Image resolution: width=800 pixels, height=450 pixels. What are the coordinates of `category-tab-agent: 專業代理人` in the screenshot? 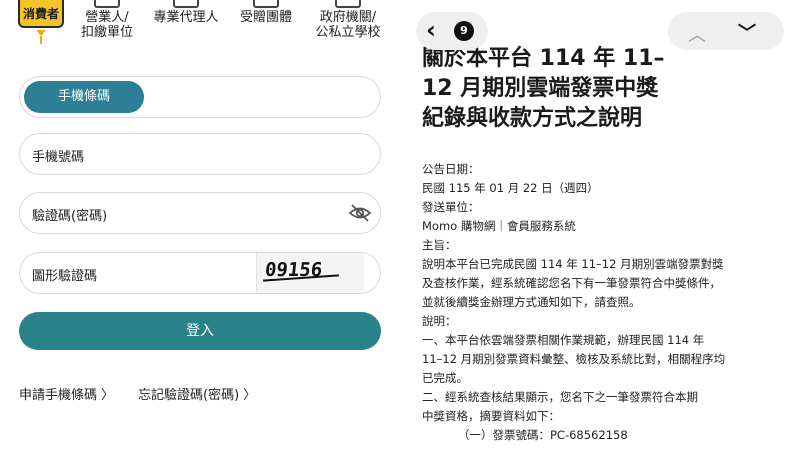 It's located at (186, 12).